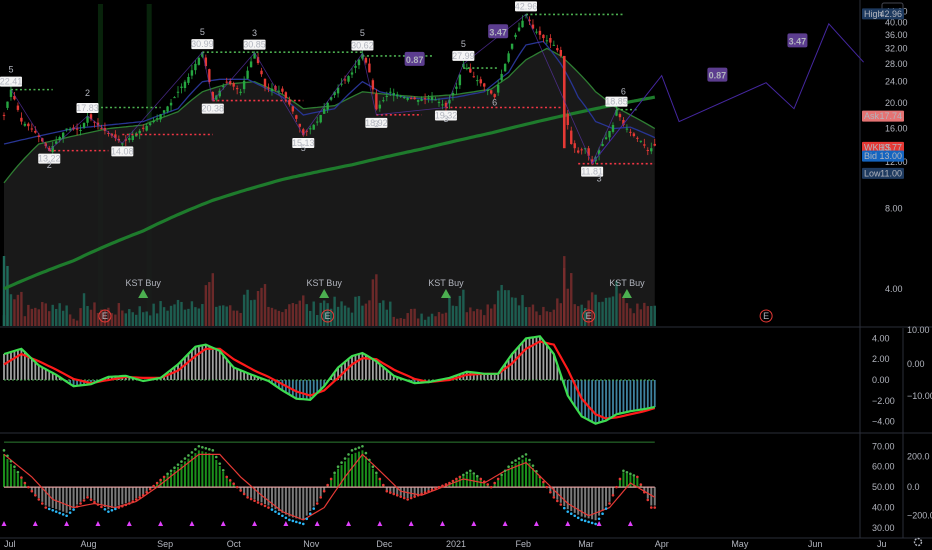 The image size is (932, 550). Describe the element at coordinates (311, 544) in the screenshot. I see `time-axis-label: Nov` at that location.